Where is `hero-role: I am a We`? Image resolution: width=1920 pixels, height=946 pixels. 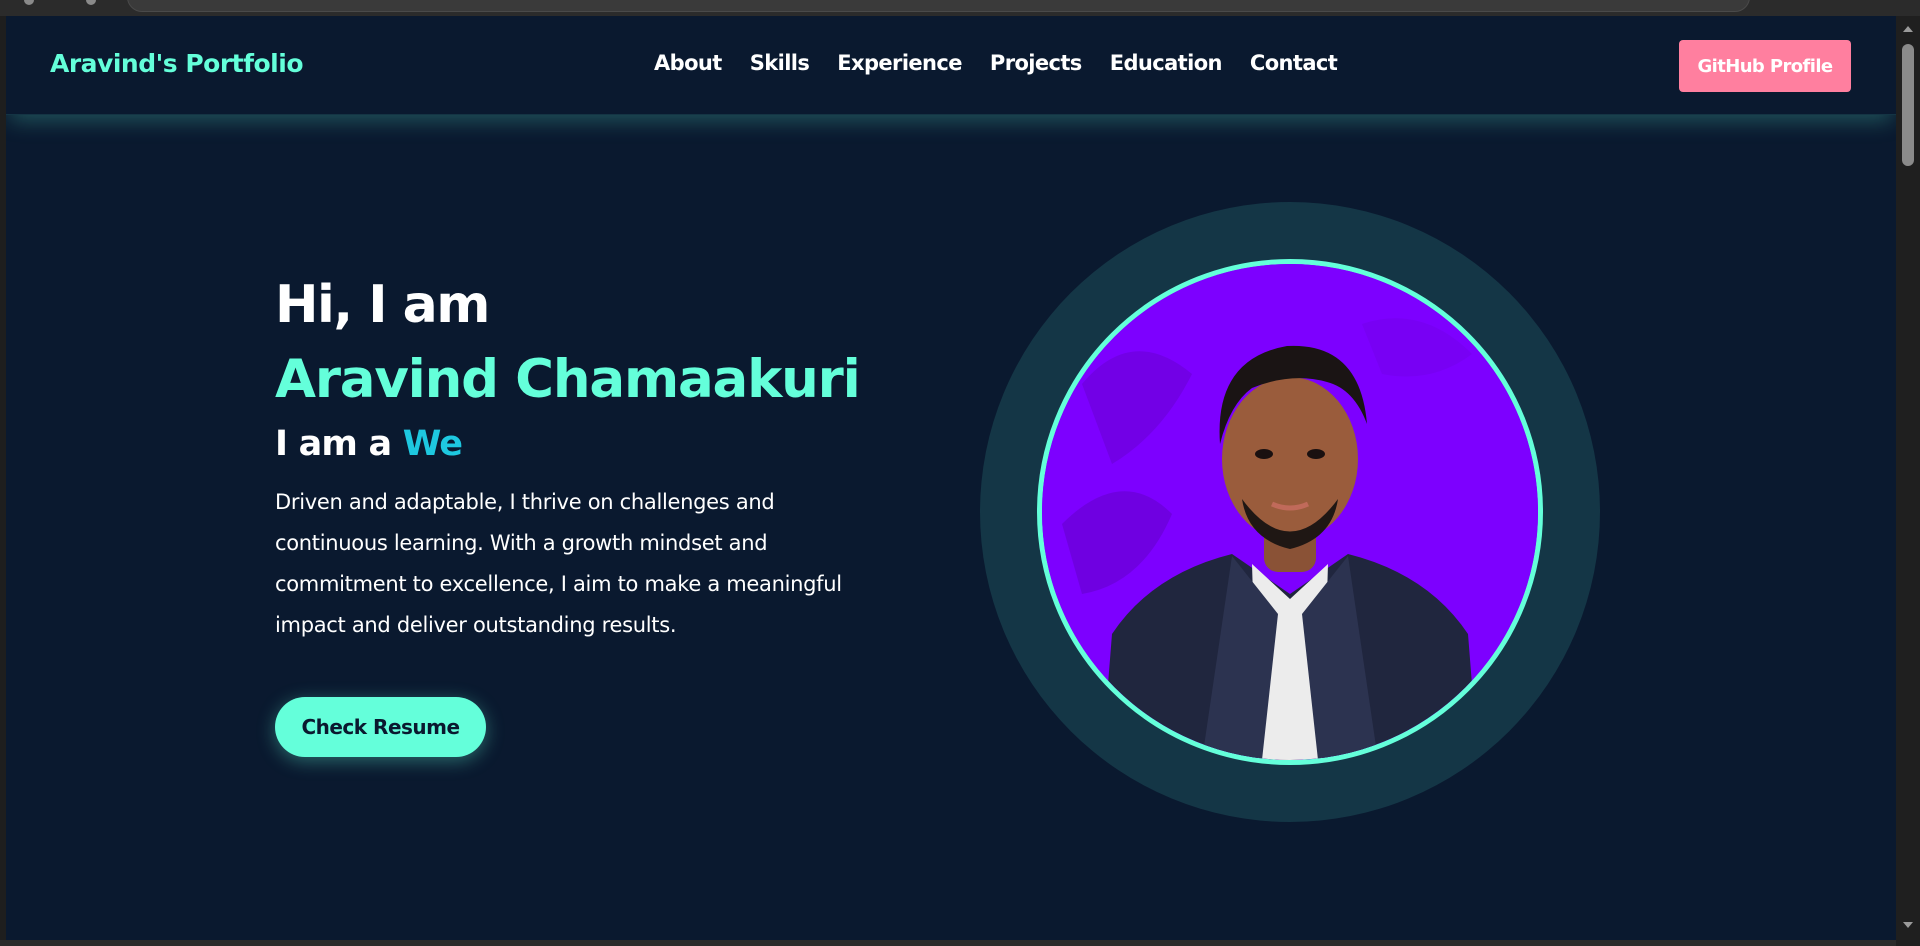
hero-role: I am a We is located at coordinates (585, 444).